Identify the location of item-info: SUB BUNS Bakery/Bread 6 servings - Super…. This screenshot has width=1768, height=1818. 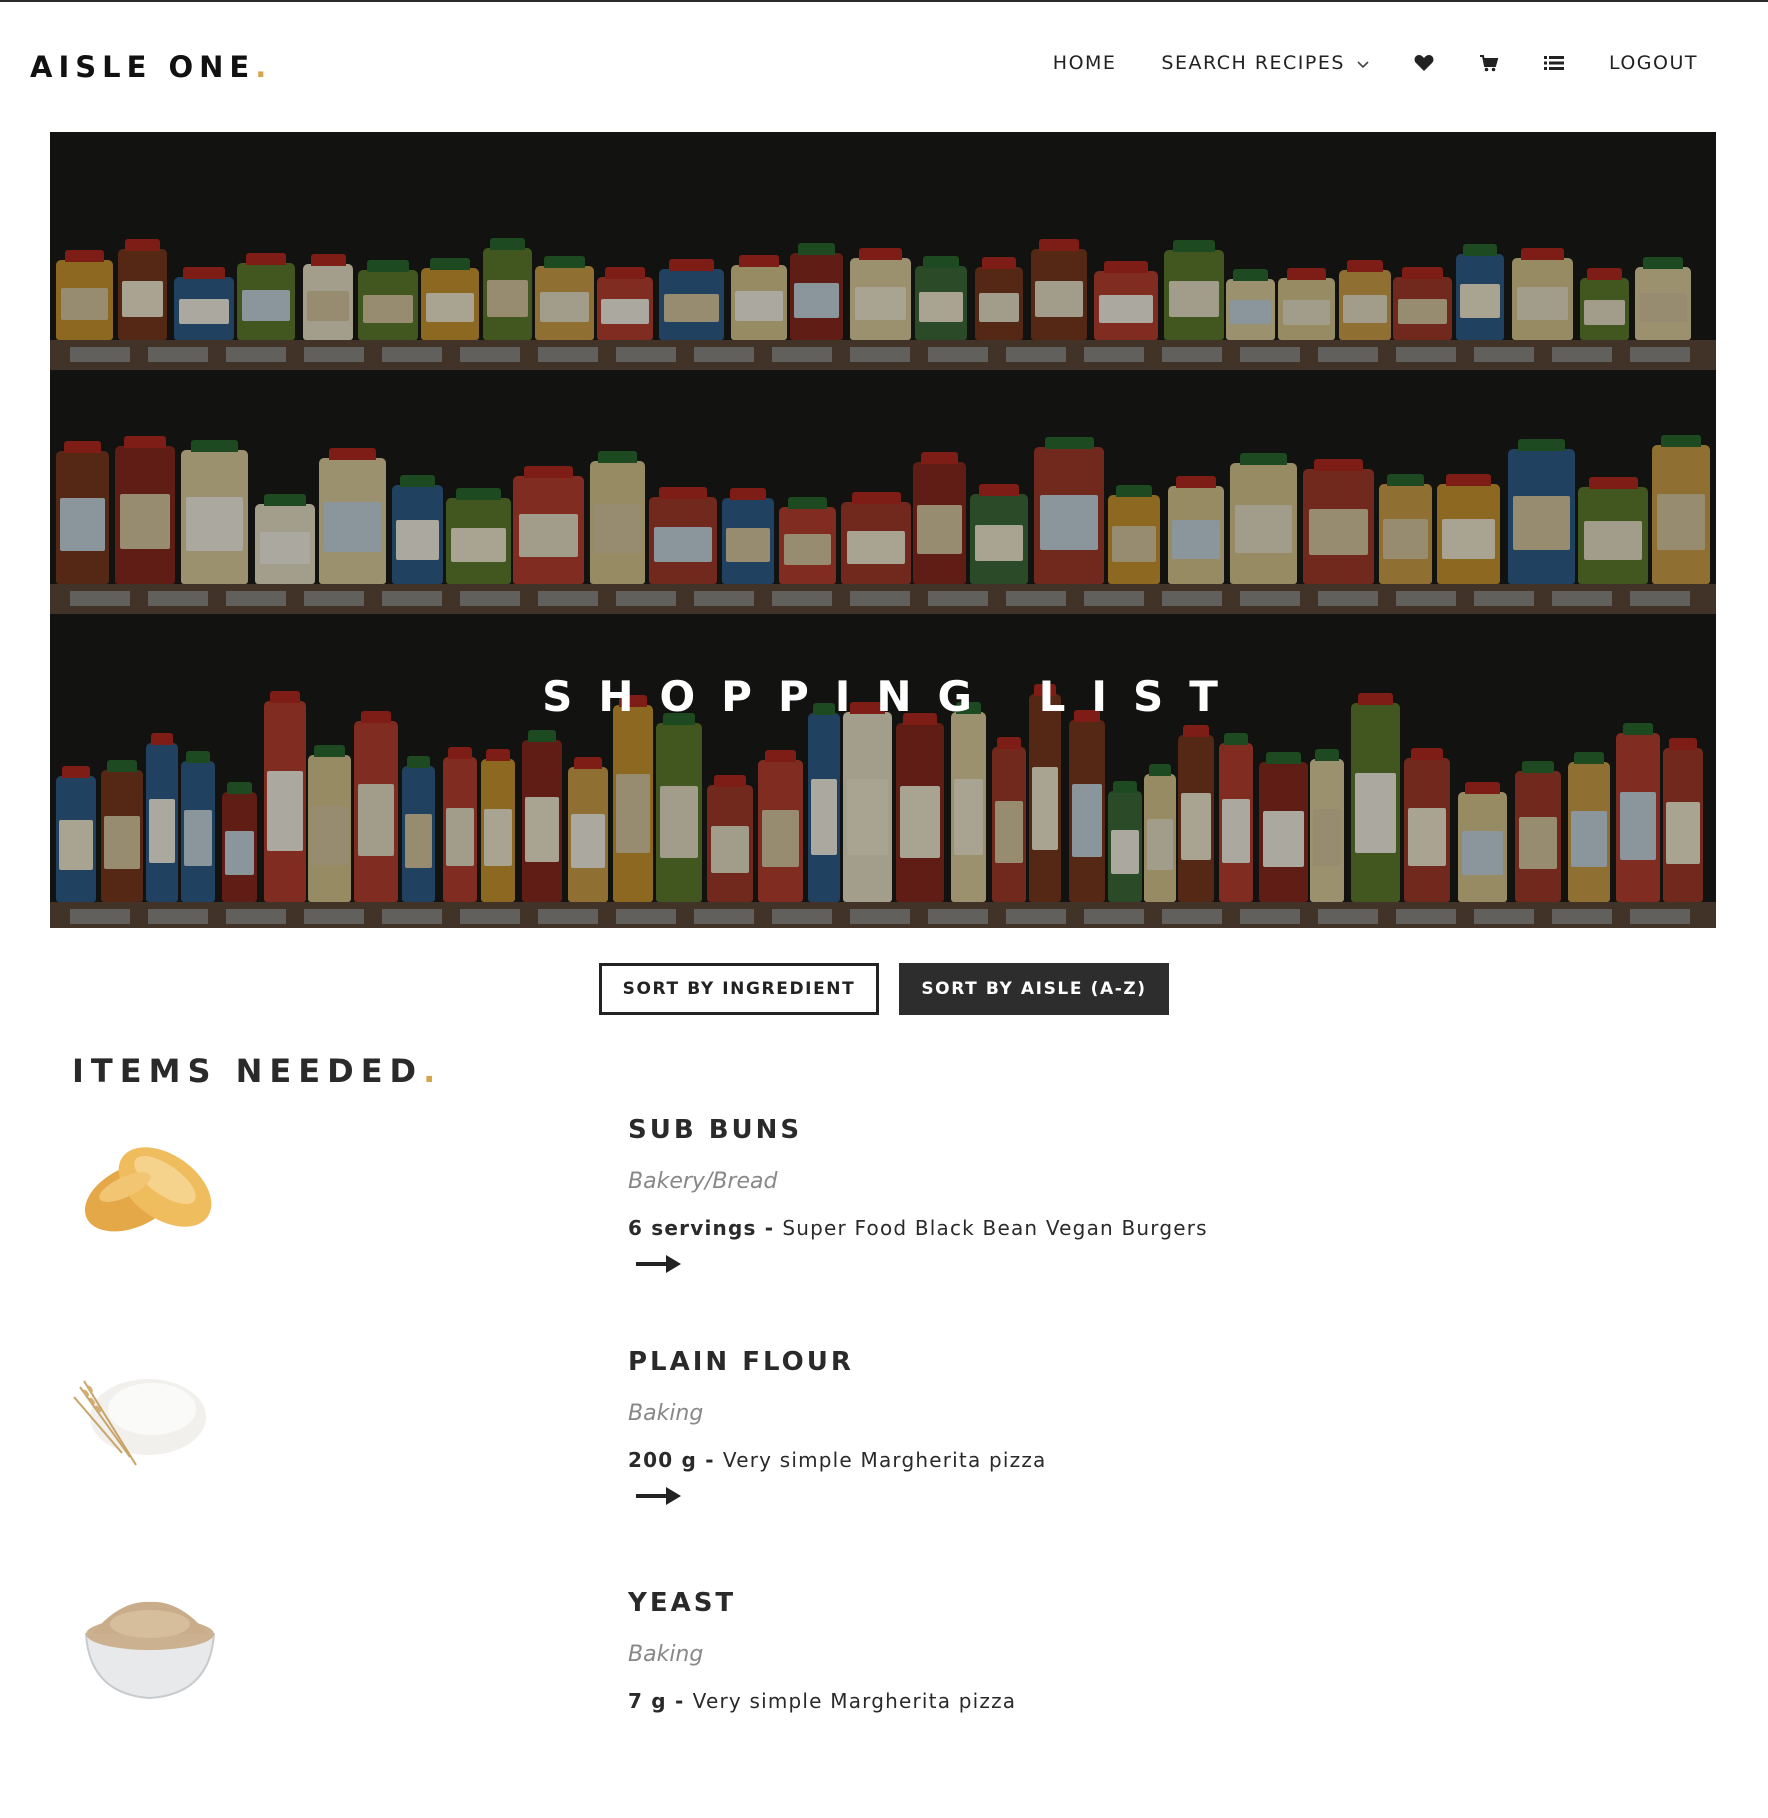
(918, 1196).